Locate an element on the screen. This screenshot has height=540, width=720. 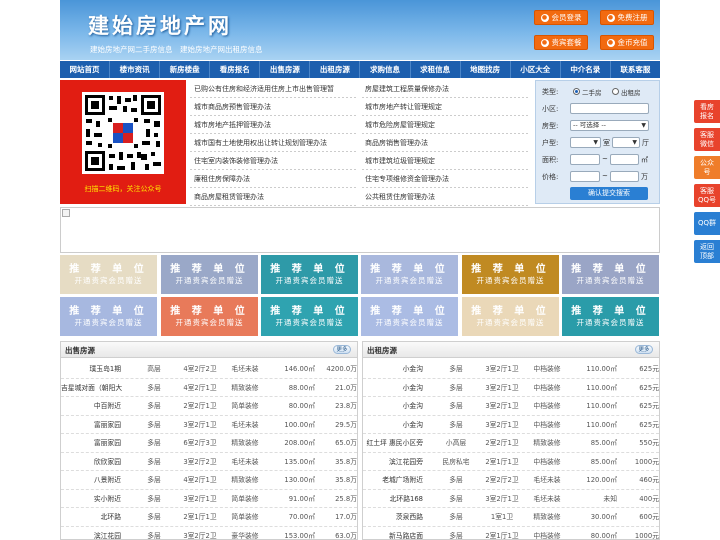
policy-link: 住宅室内装饰装修管理办法 is located at coordinates (236, 161).